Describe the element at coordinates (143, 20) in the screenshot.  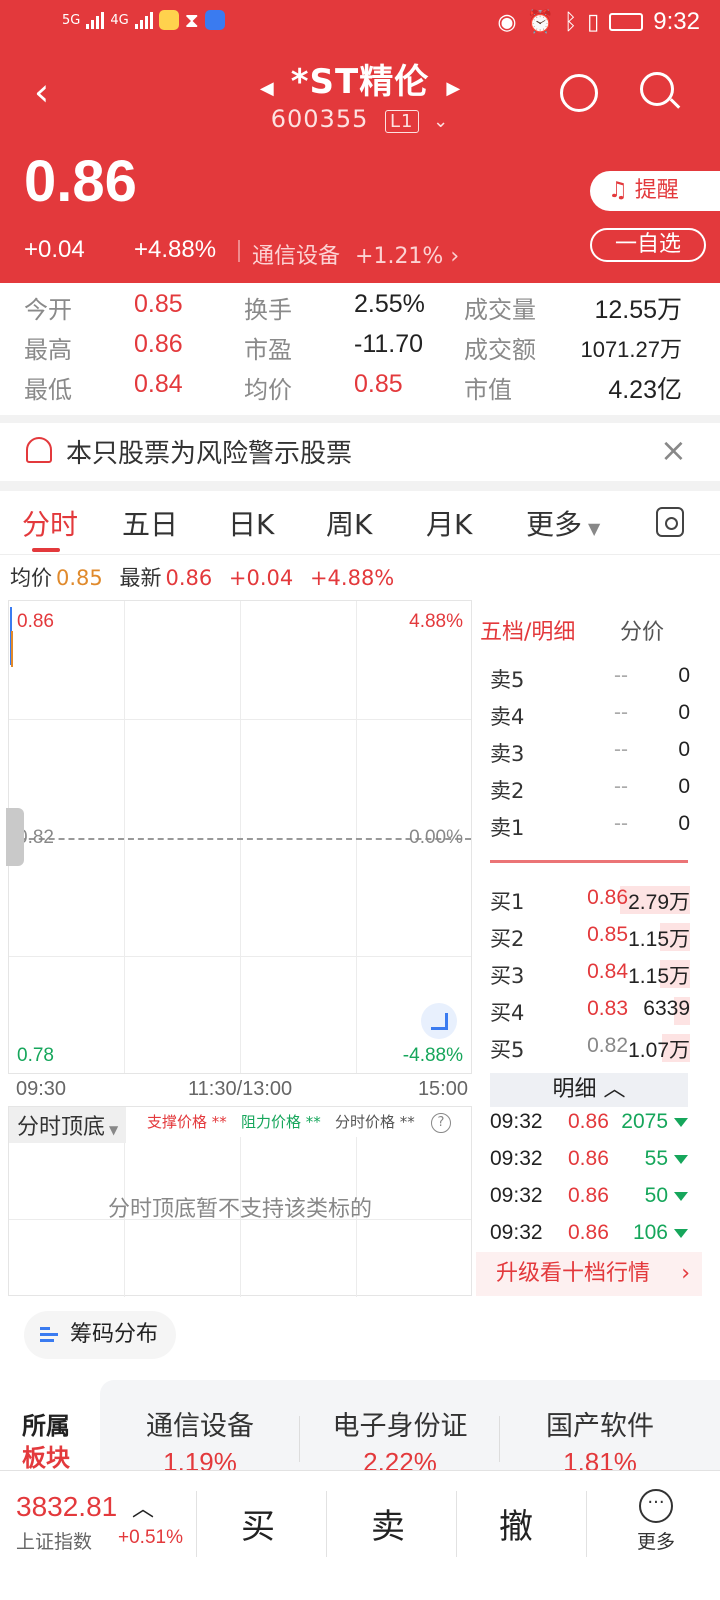
I see `signal-icon` at that location.